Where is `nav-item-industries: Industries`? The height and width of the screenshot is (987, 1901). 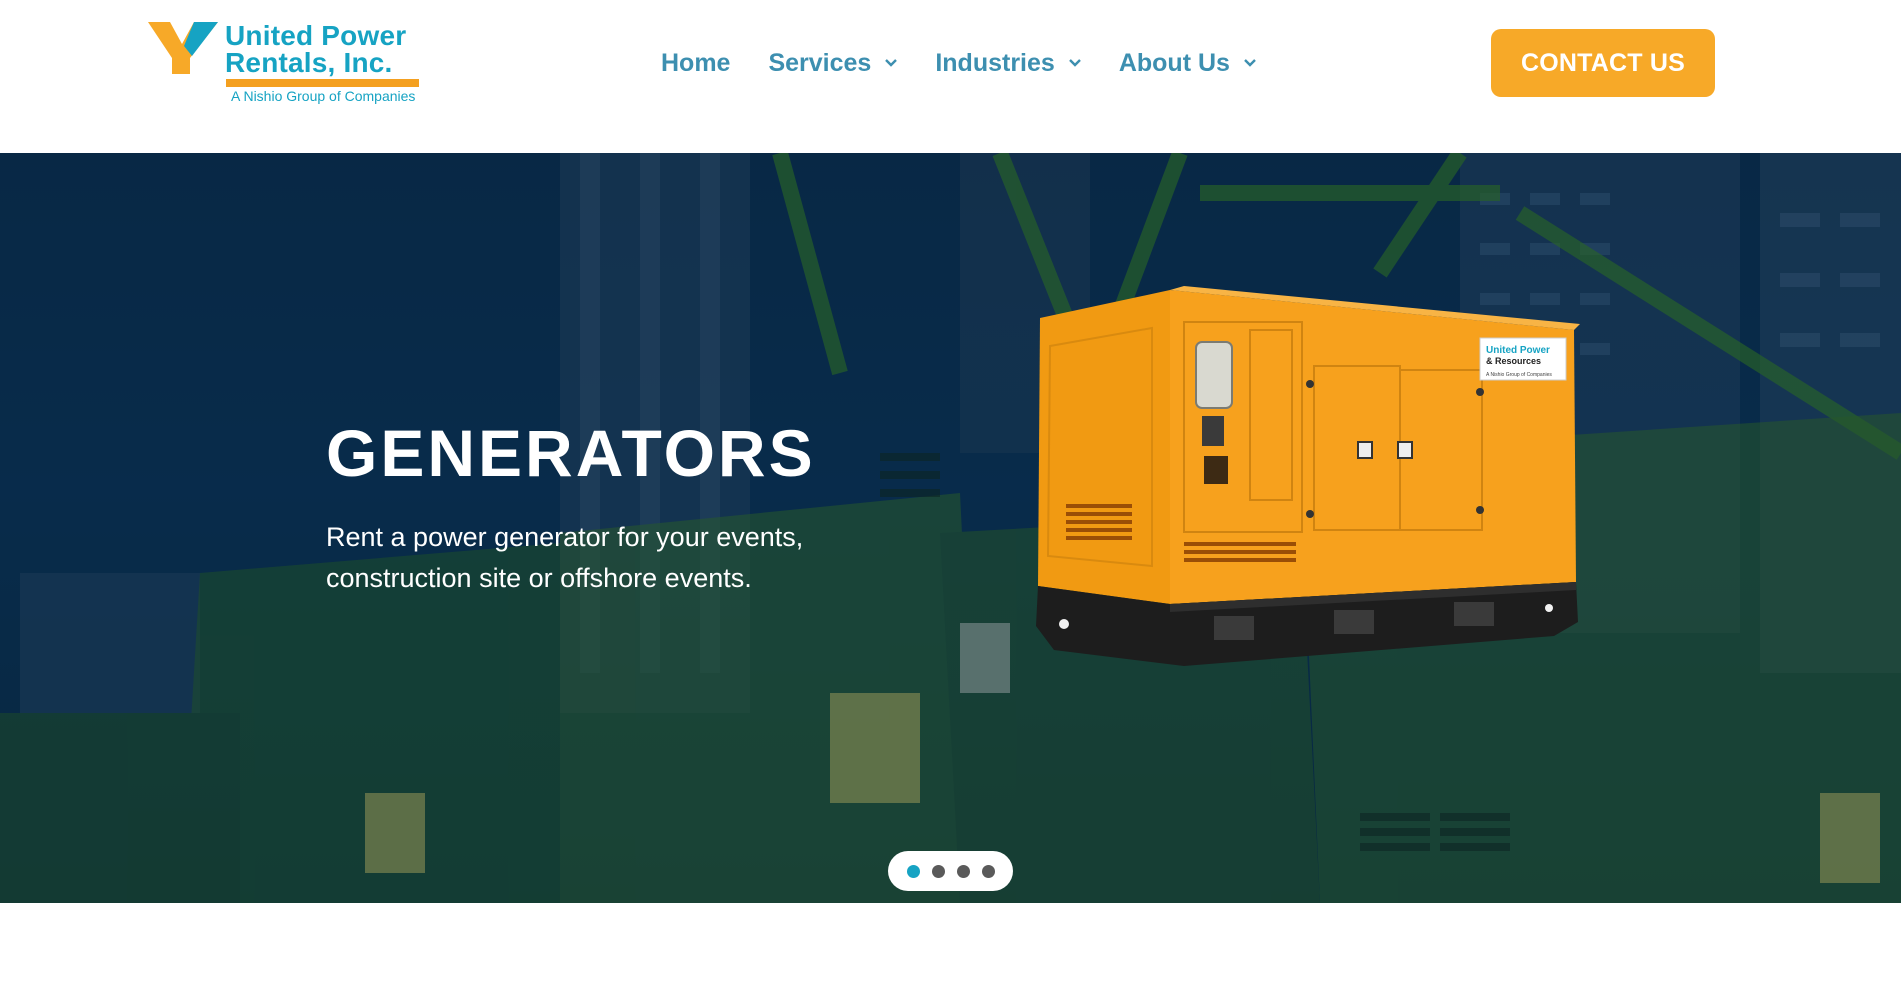 nav-item-industries: Industries is located at coordinates (1008, 63).